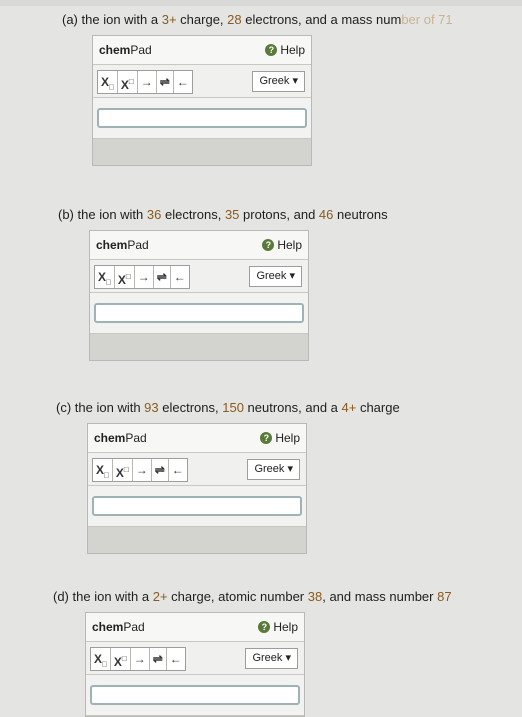 This screenshot has width=522, height=717. Describe the element at coordinates (64, 407) in the screenshot. I see `question-label: (c)` at that location.